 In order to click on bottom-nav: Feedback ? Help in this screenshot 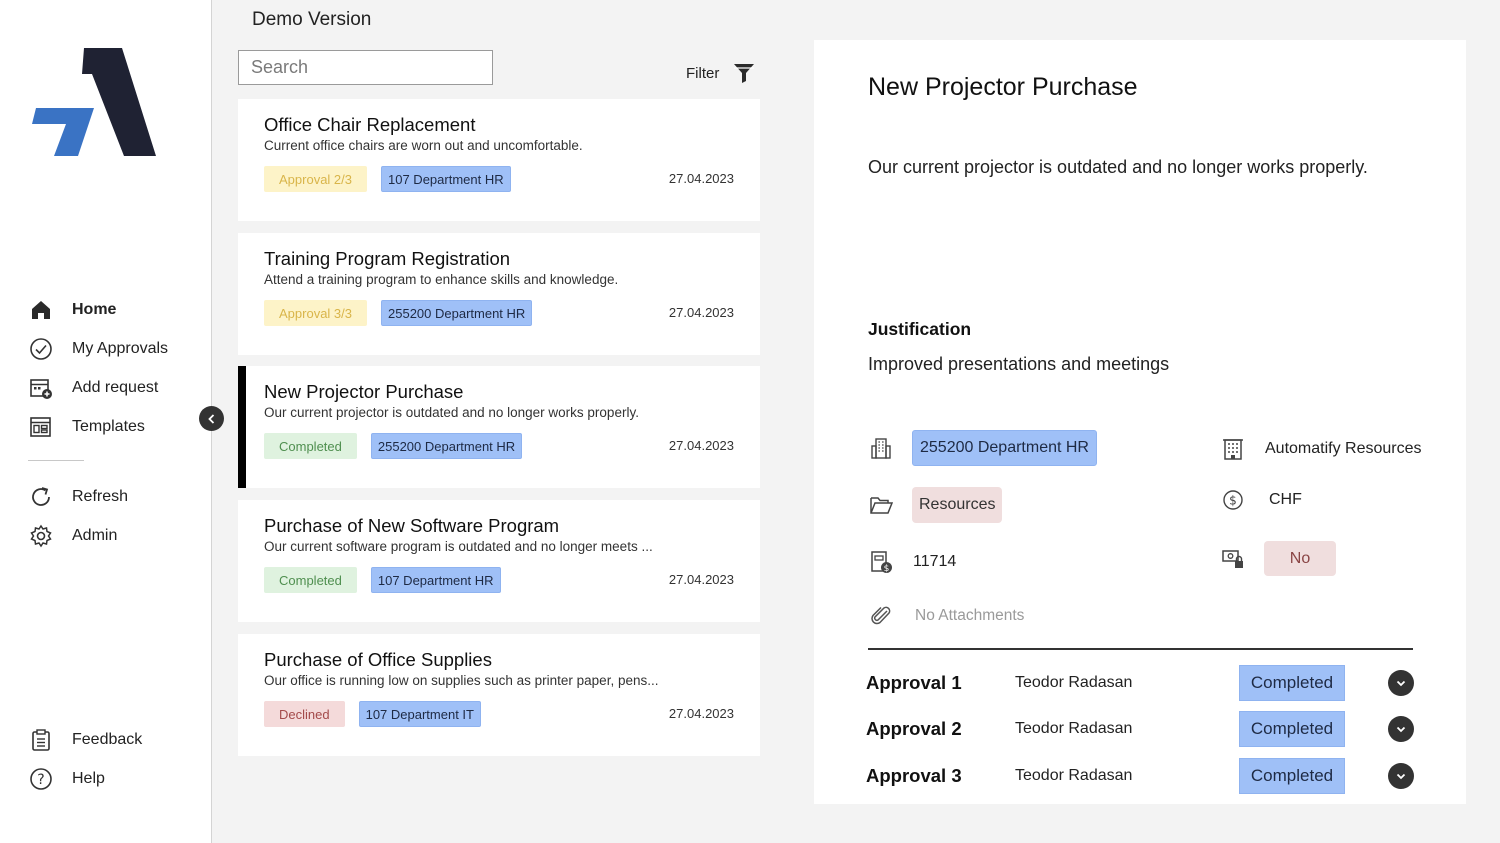, I will do `click(85, 759)`.